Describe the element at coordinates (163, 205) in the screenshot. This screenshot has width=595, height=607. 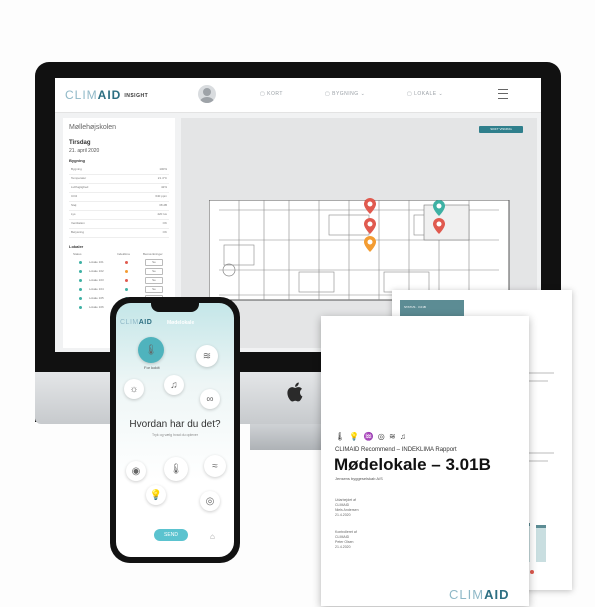
I see `row-value: 38 dB` at that location.